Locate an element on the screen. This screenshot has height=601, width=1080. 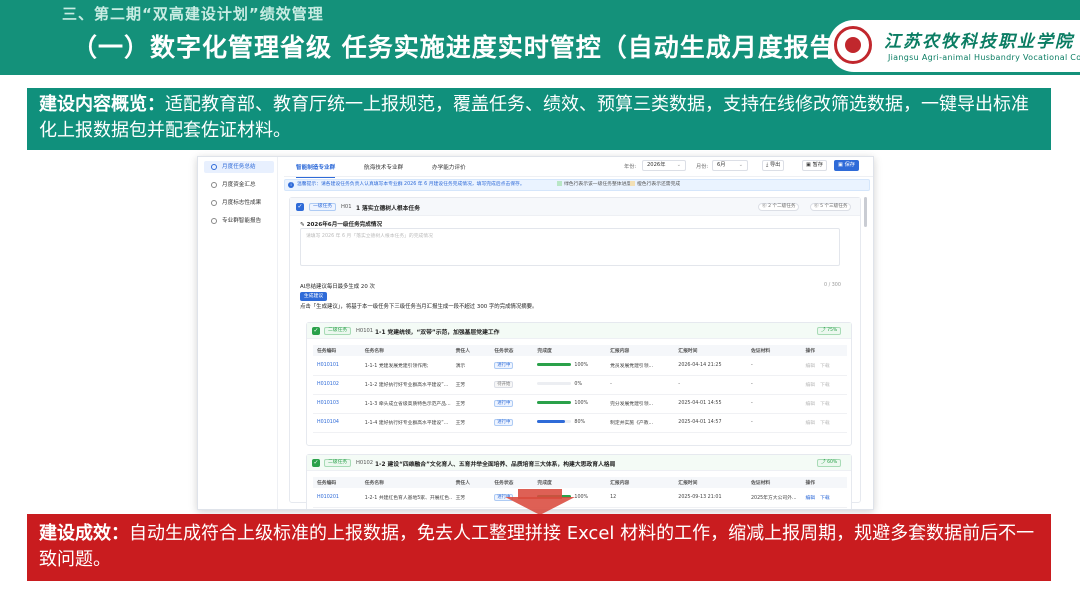
sidebar: 月度任务总结 月度资金汇总 月度标志性成果 专业群智能报告 is located at coordinates (238, 333).